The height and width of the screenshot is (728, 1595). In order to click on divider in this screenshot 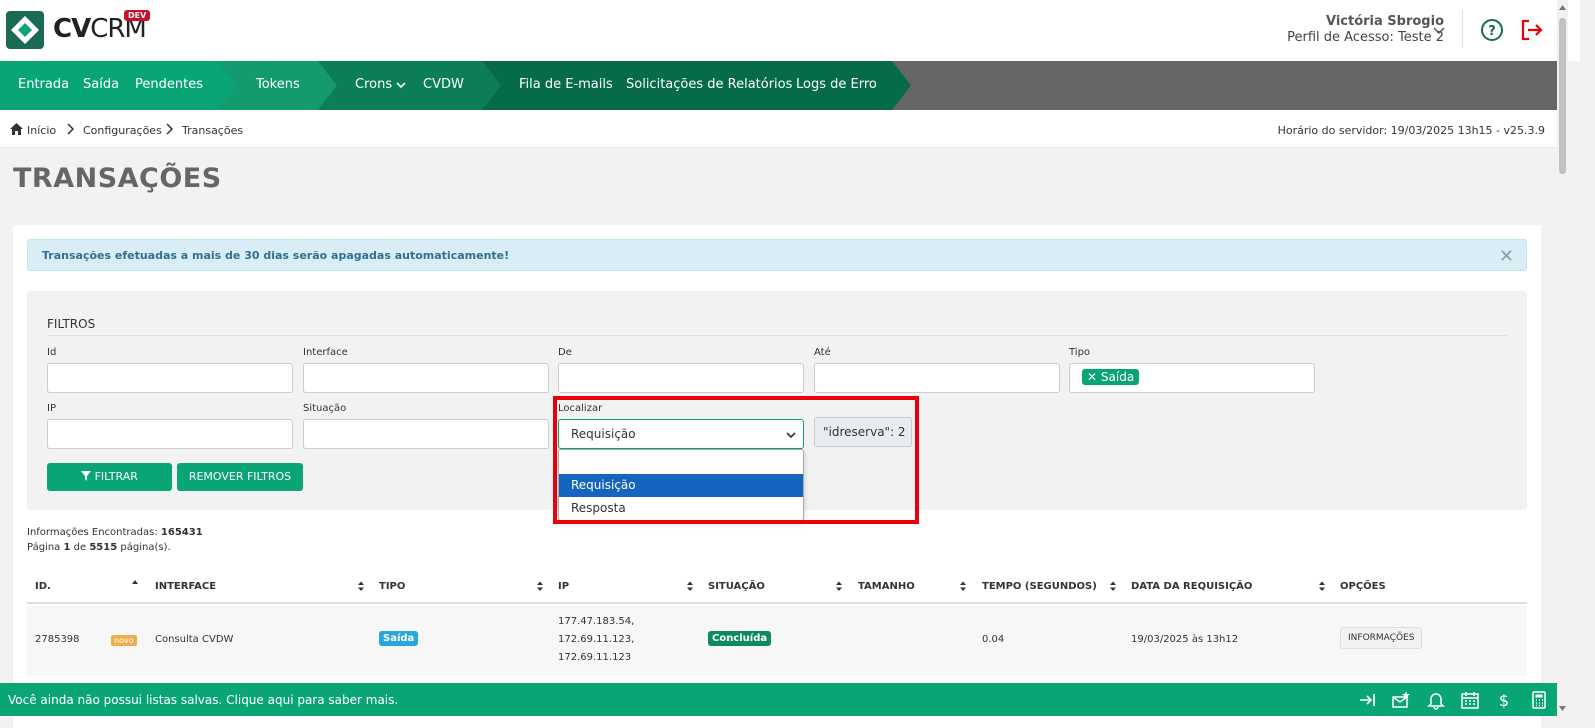, I will do `click(777, 335)`.